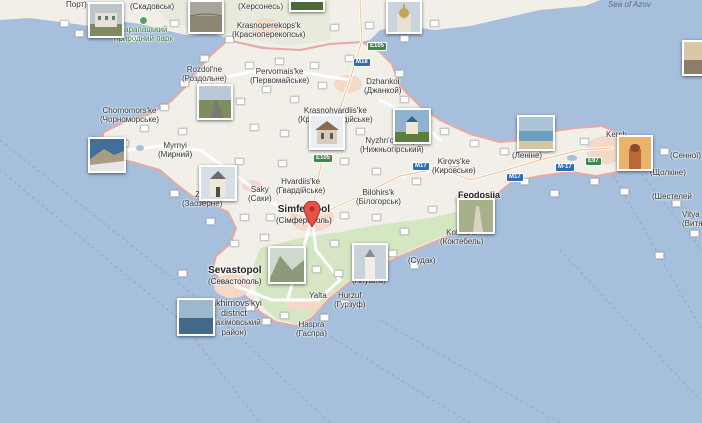 The height and width of the screenshot is (423, 702). I want to click on label-cyrillic: (Первомайське), so click(280, 80).